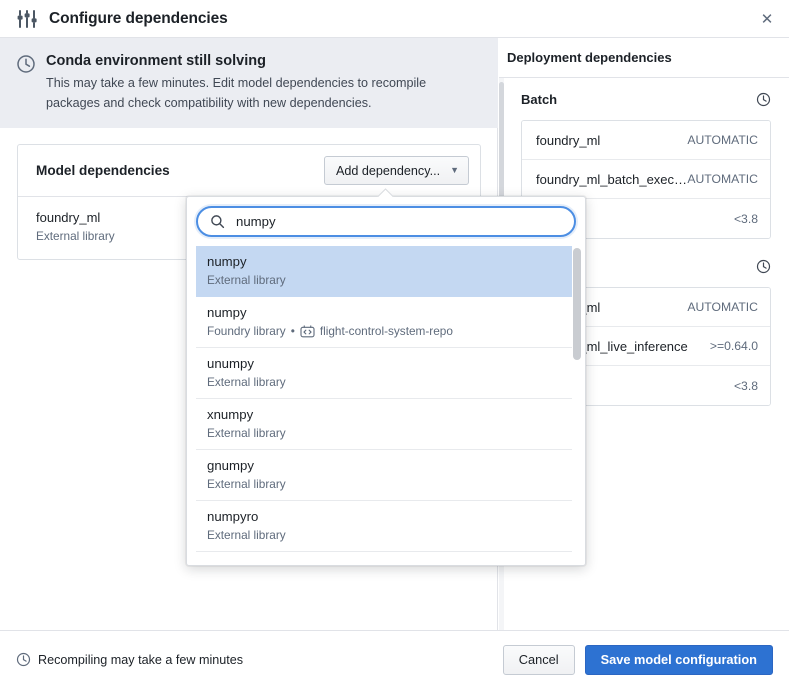 The height and width of the screenshot is (688, 789). What do you see at coordinates (589, 57) in the screenshot?
I see `deployment-dependencies-title: Deployment dependencies` at bounding box center [589, 57].